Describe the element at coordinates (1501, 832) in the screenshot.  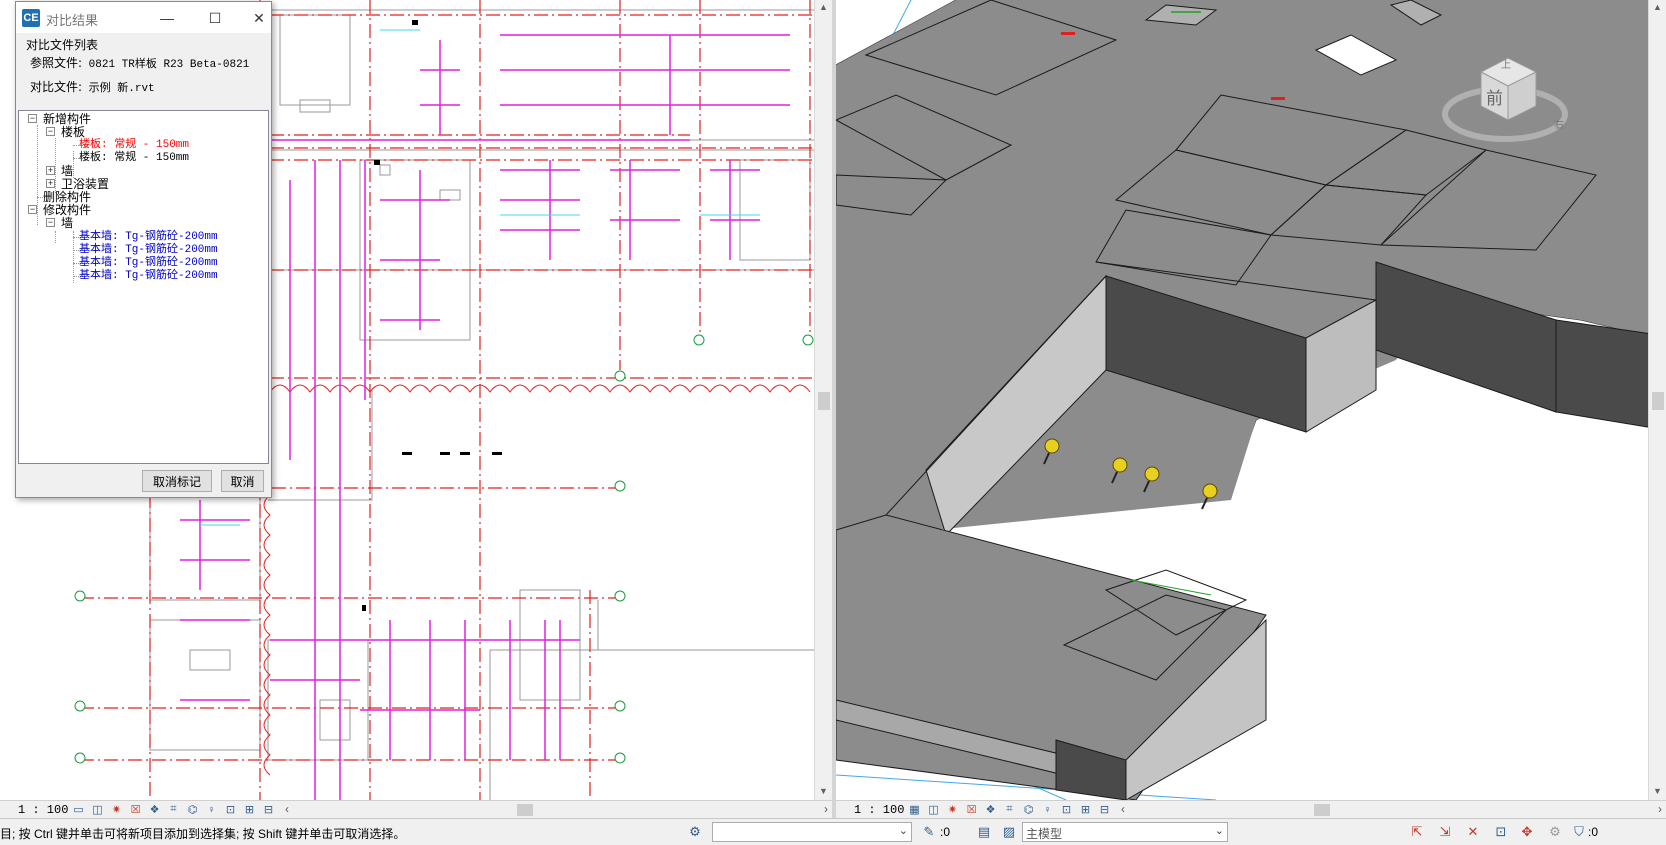
I see `select-by-face-icon: ⊡` at that location.